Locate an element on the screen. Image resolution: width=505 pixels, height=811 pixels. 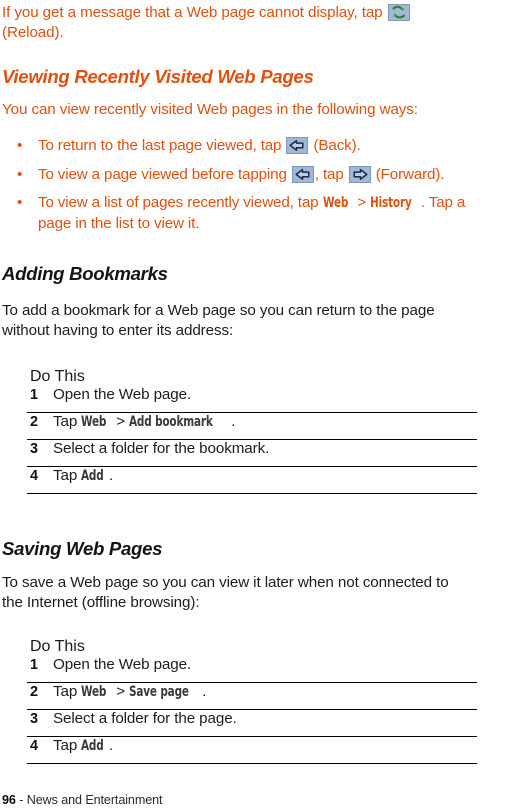
bullet-1-text-1: To view a page viewed before tapping is located at coordinates (164, 174).